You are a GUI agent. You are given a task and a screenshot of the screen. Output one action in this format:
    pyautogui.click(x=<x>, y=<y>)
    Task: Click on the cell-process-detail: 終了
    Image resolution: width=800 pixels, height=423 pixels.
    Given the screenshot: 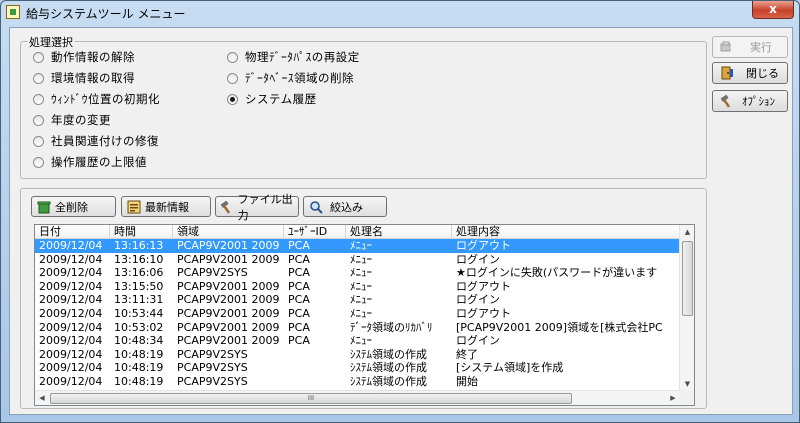 What is the action you would take?
    pyautogui.click(x=467, y=354)
    